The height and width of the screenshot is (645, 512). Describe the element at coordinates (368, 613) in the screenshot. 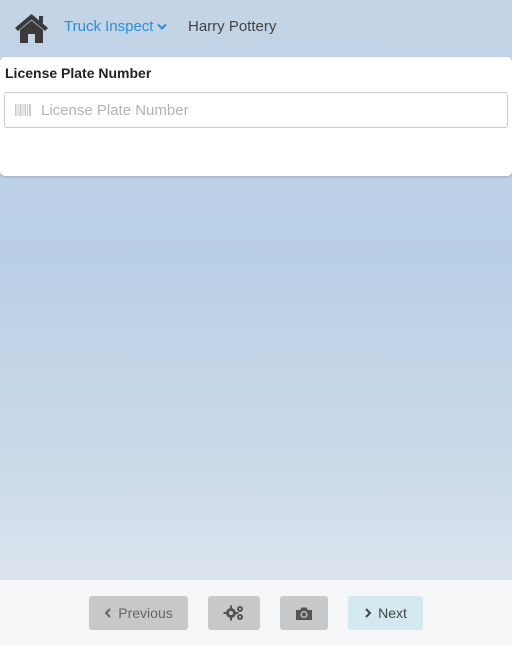

I see `chevron-right-icon` at that location.